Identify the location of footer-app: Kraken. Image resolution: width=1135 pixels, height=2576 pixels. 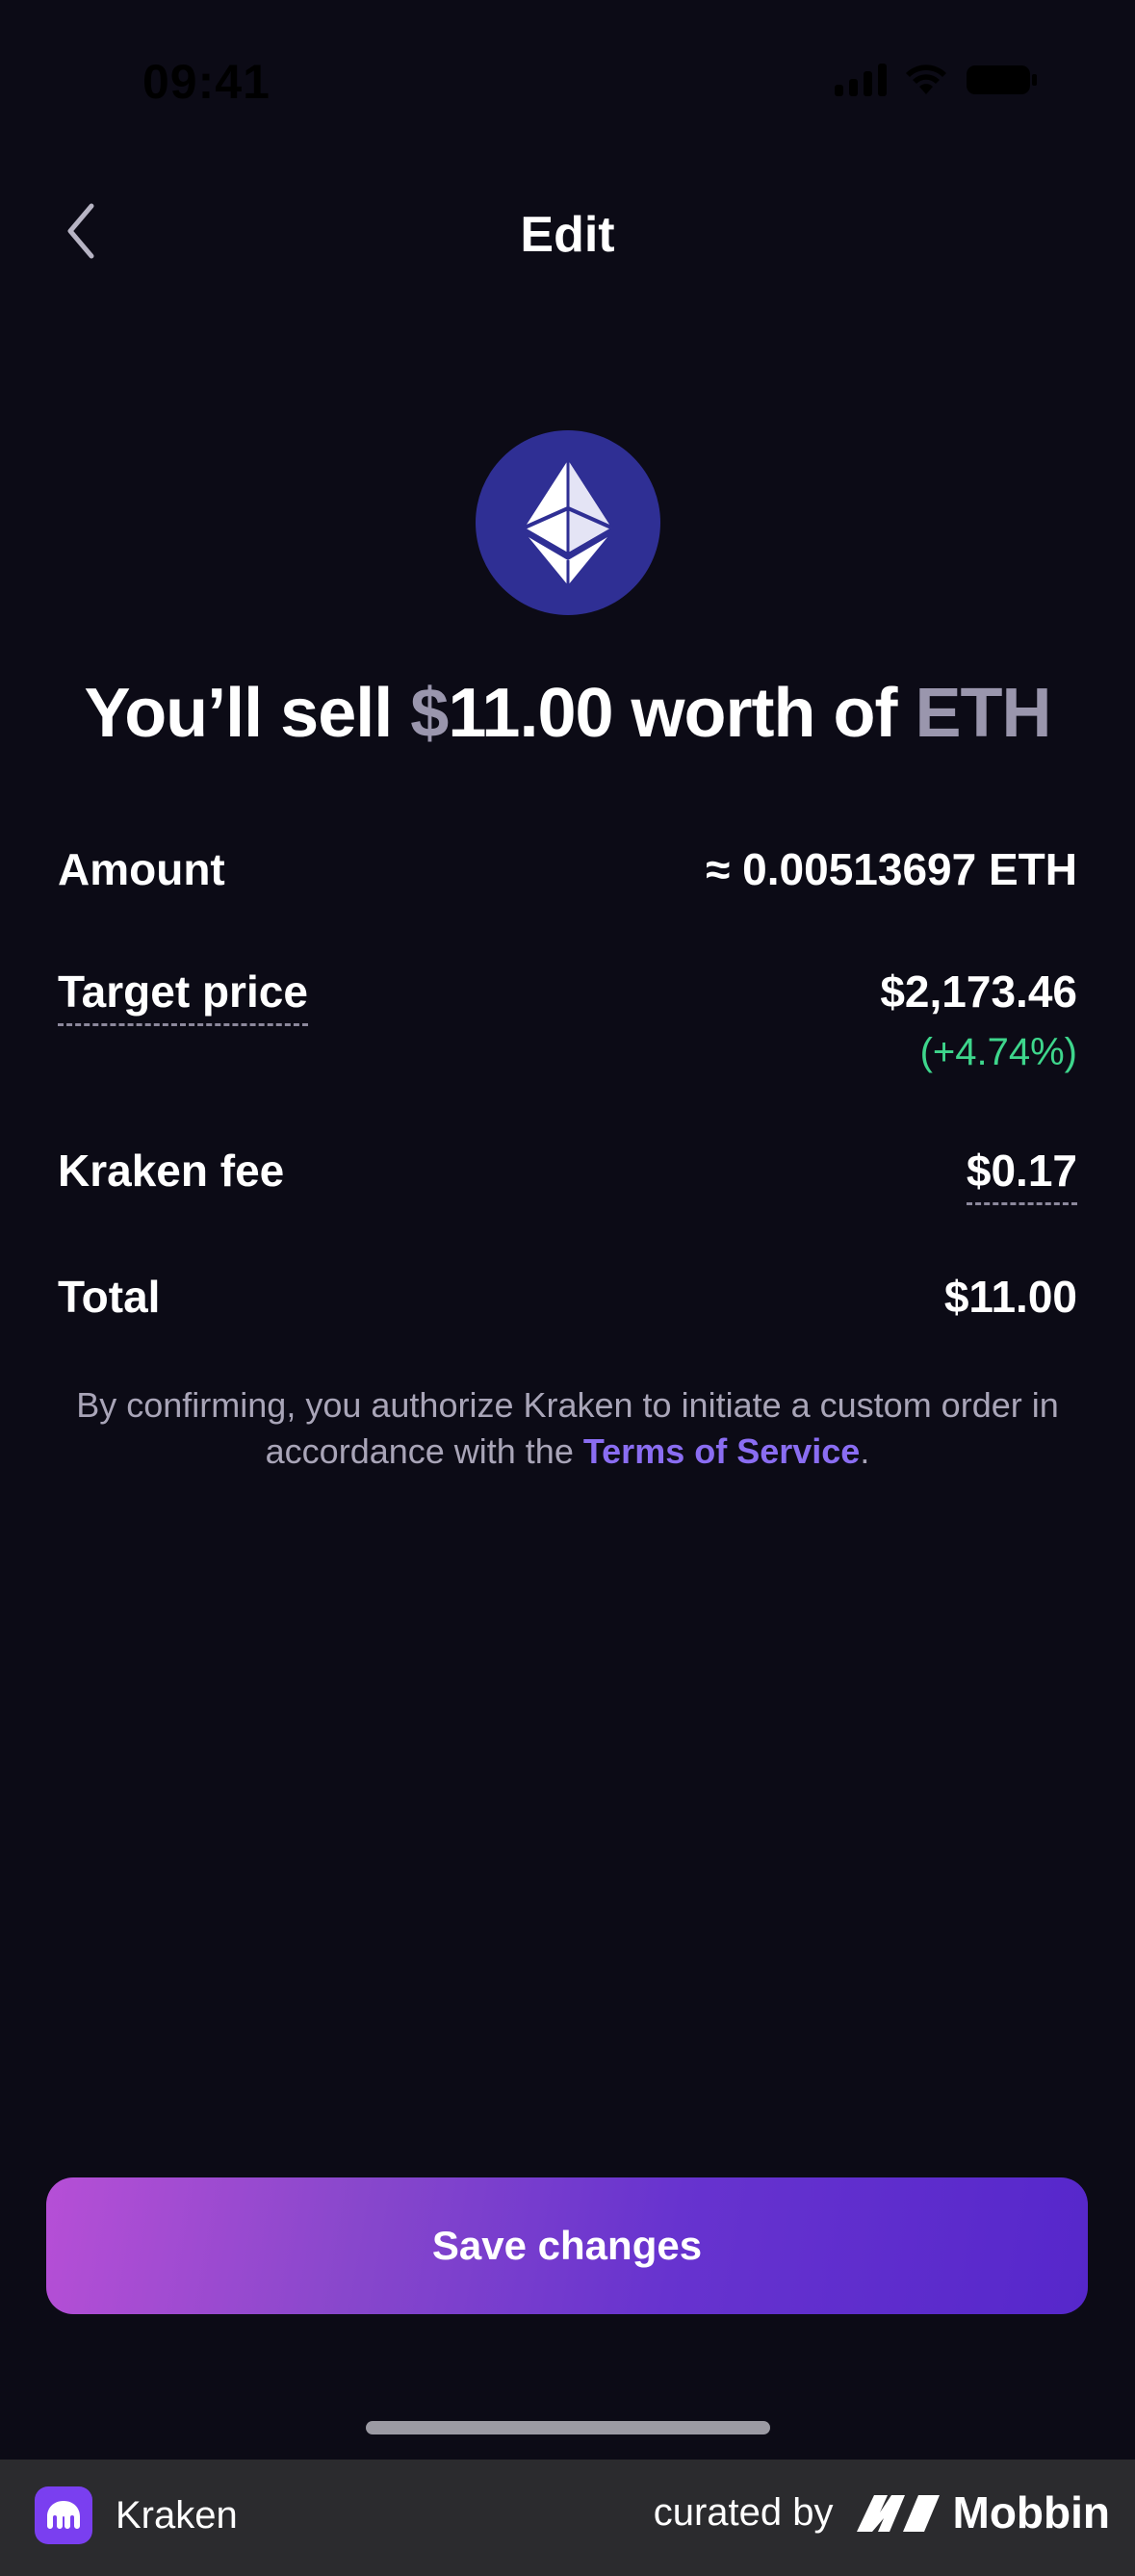
(136, 2515).